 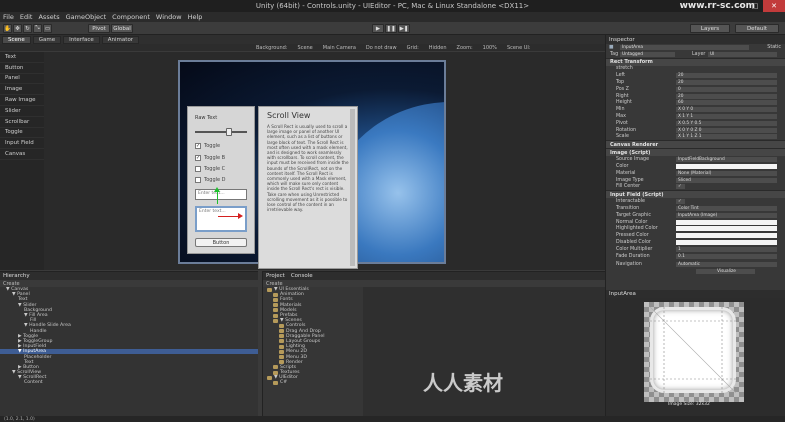 I want to click on palette-item-button: Button, so click(x=22, y=68).